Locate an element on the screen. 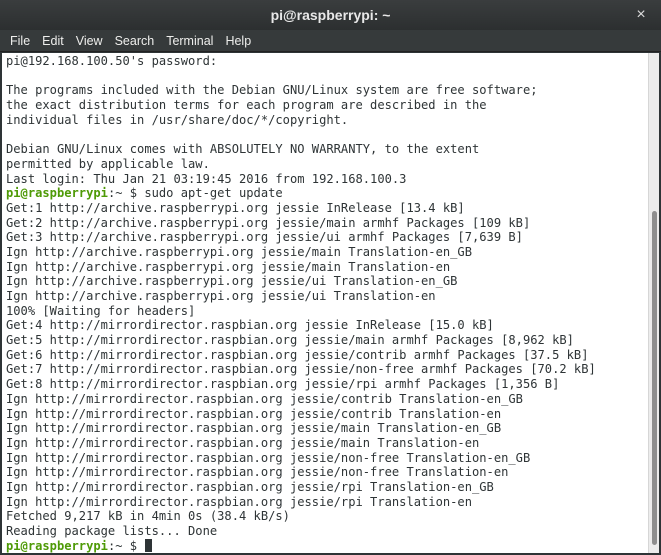 The width and height of the screenshot is (661, 555). command-text: sudo apt-get update is located at coordinates (213, 193).